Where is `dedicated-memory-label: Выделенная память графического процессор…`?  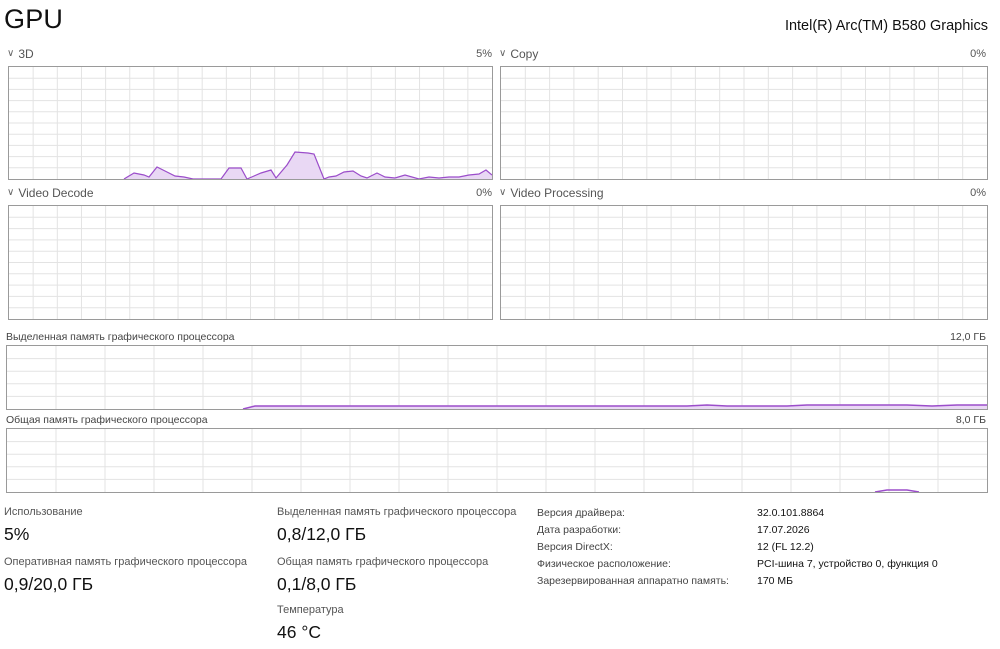 dedicated-memory-label: Выделенная память графического процессор… is located at coordinates (397, 512).